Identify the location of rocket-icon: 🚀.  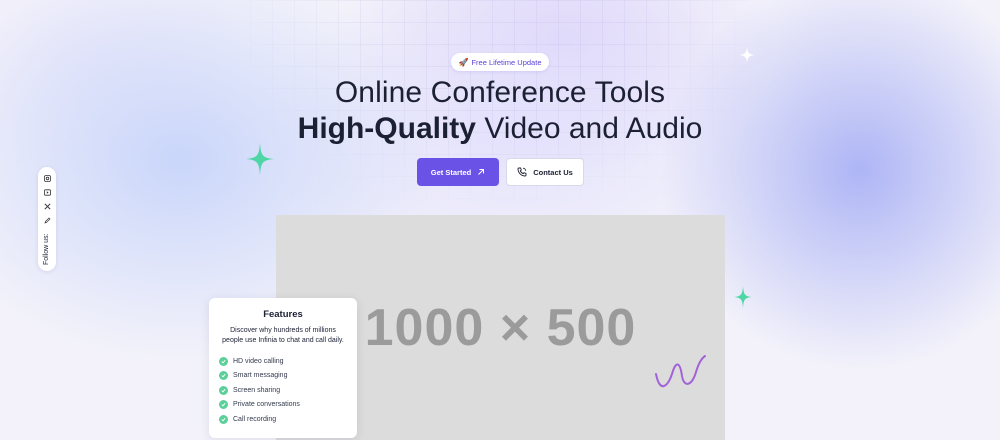
(463, 62).